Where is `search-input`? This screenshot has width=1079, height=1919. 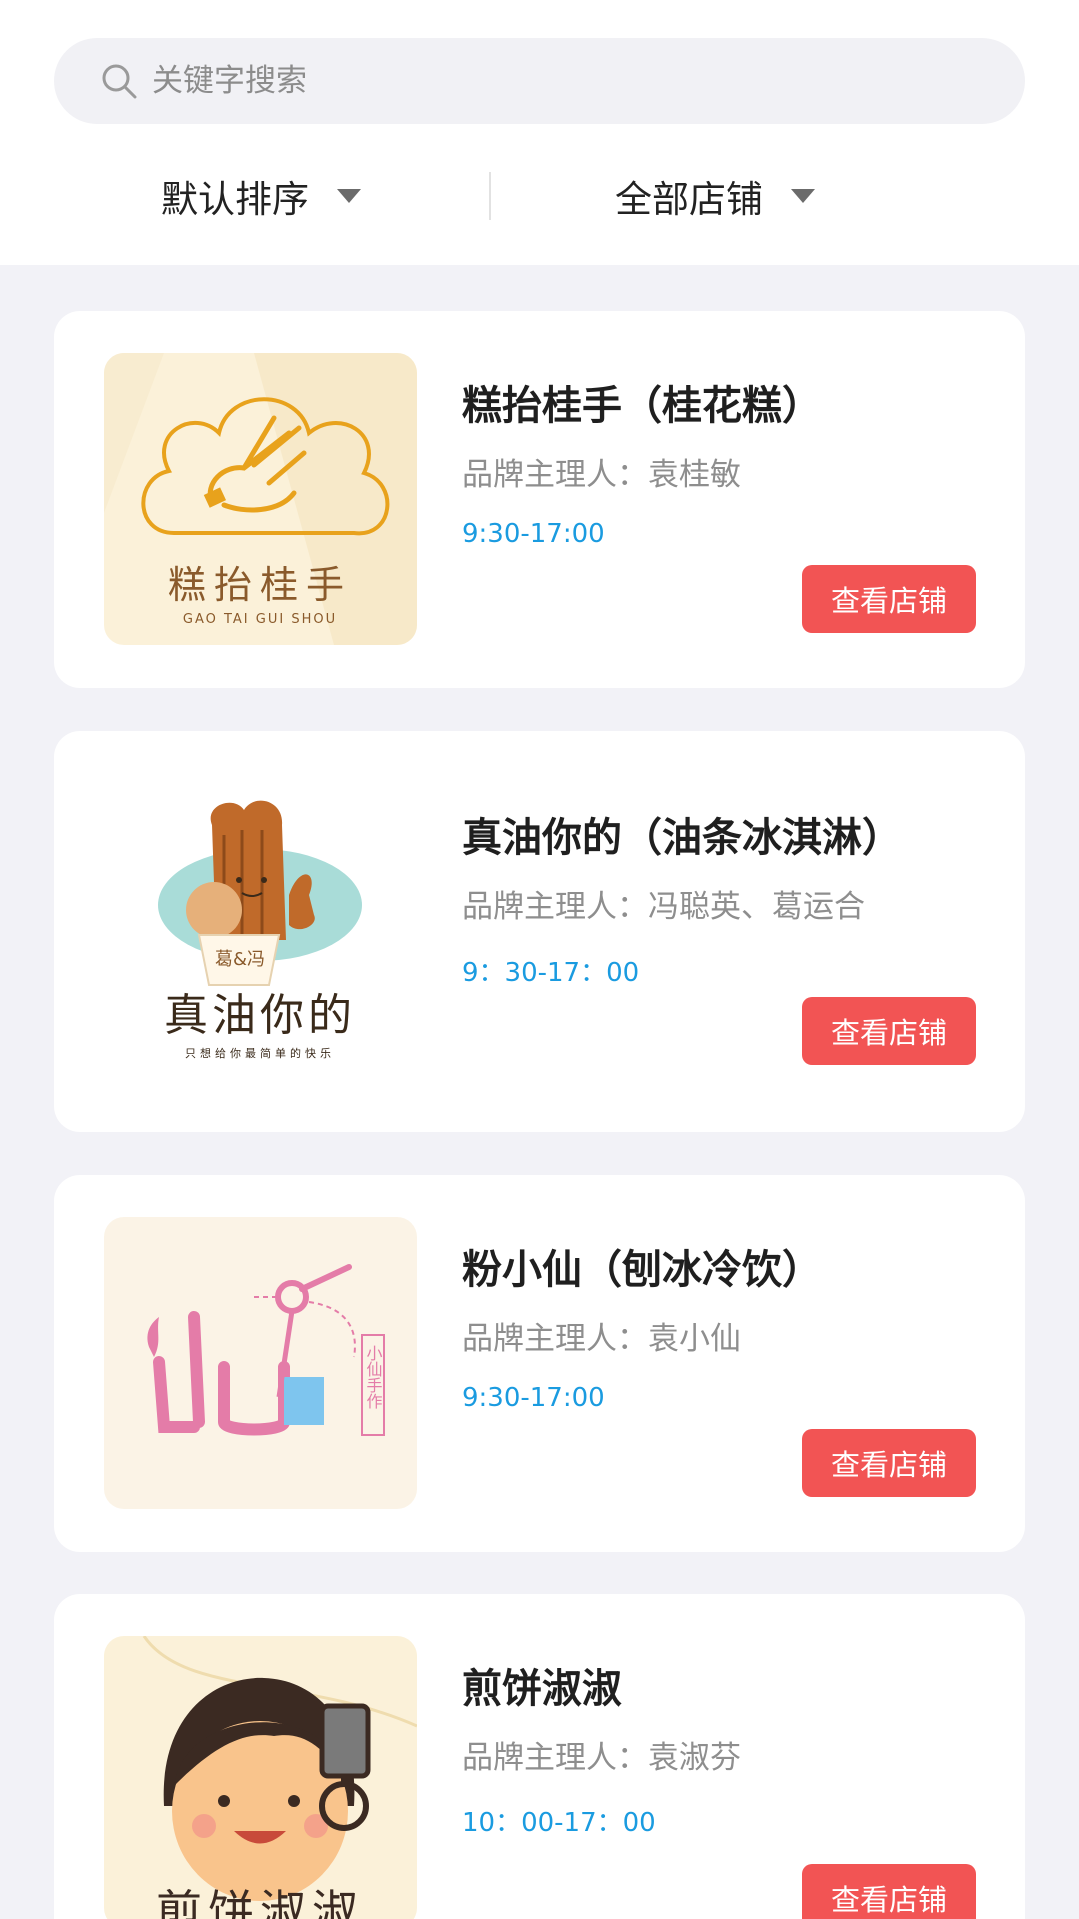 search-input is located at coordinates (562, 81).